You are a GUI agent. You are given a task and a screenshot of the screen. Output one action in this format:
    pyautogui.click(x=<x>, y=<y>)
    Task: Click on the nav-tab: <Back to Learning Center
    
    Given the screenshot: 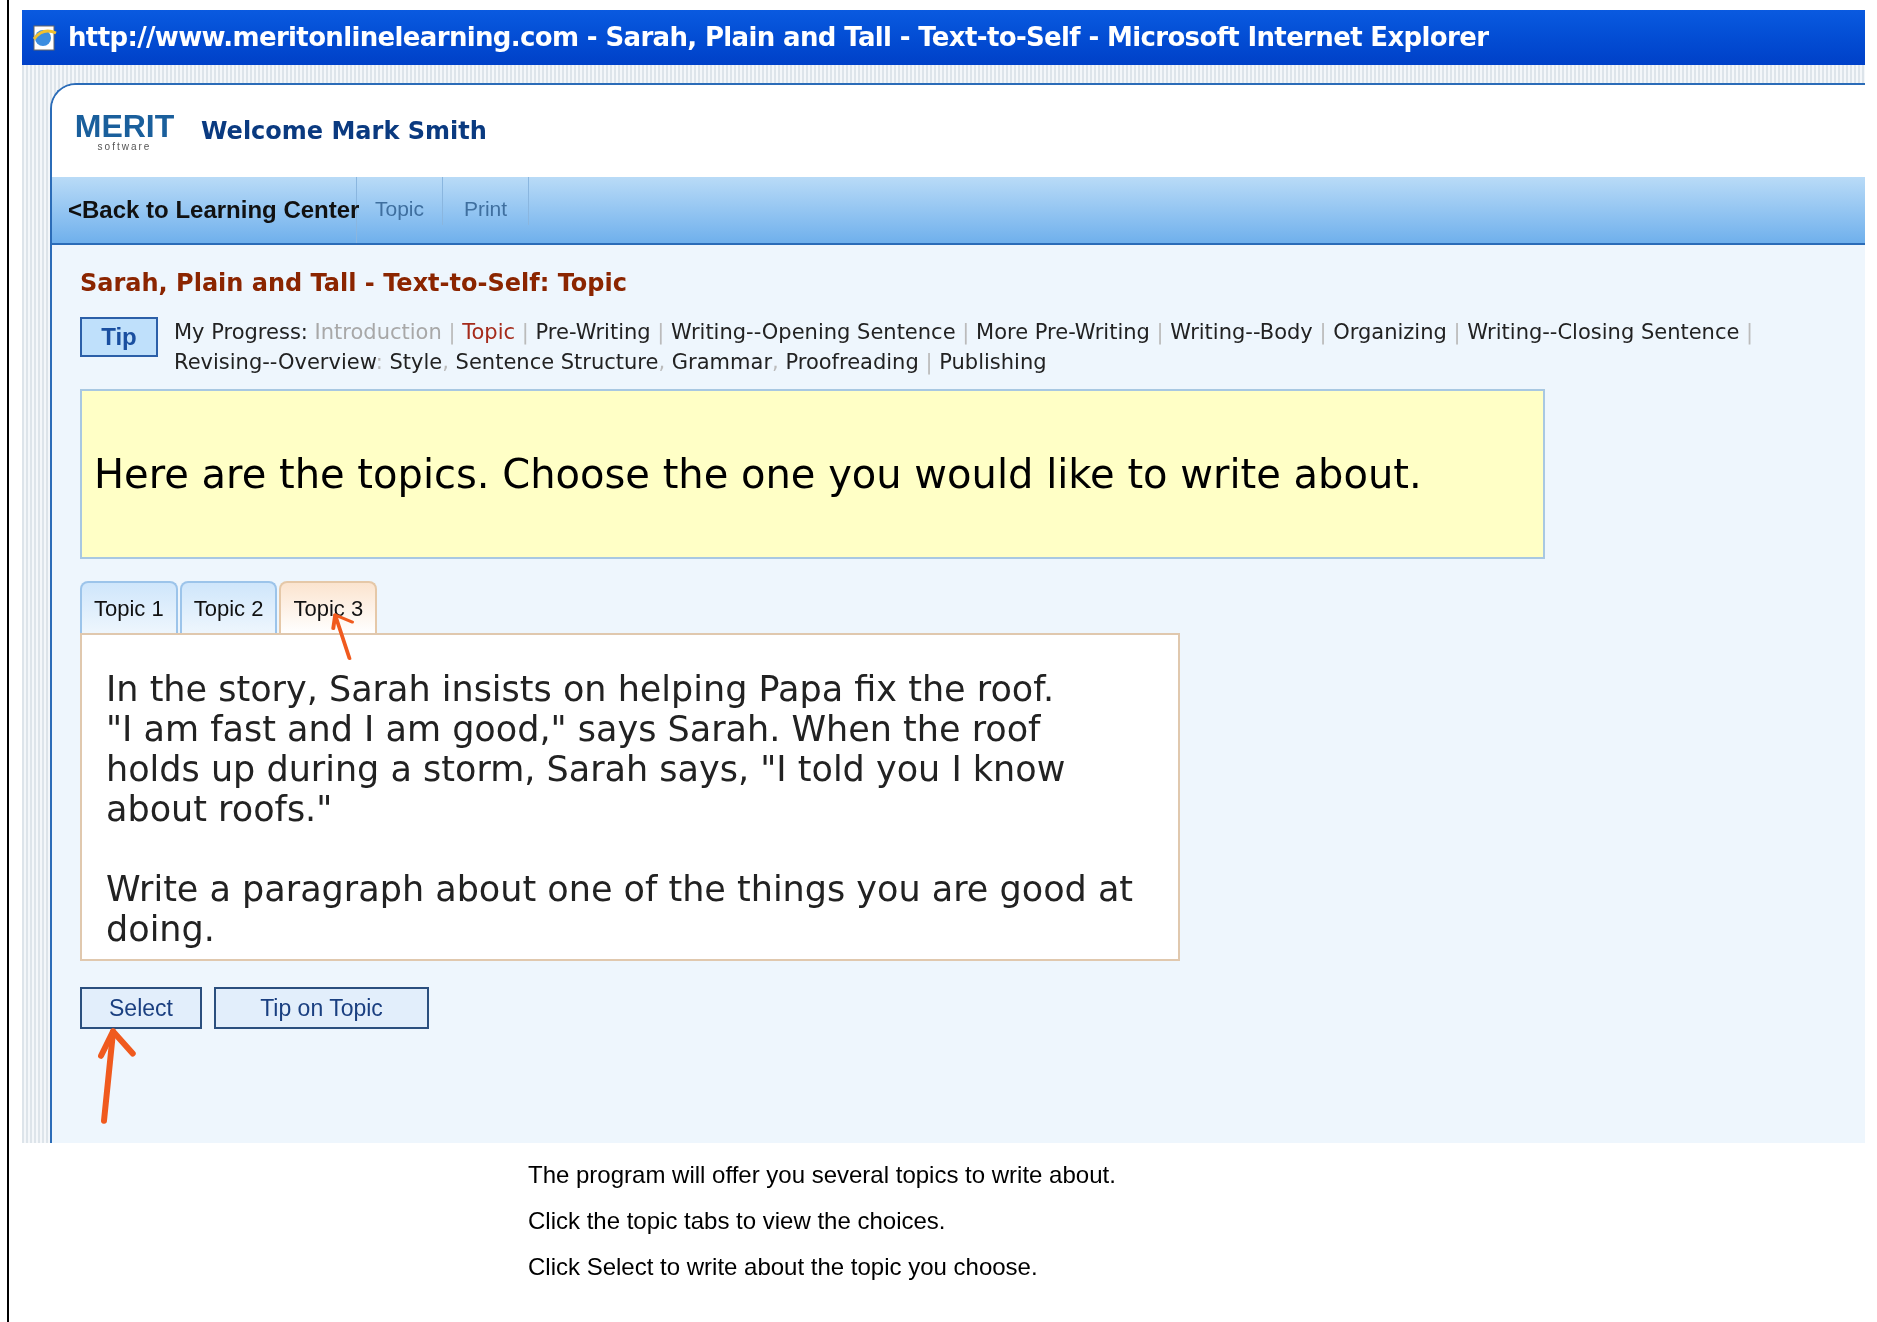 What is the action you would take?
    pyautogui.click(x=204, y=210)
    